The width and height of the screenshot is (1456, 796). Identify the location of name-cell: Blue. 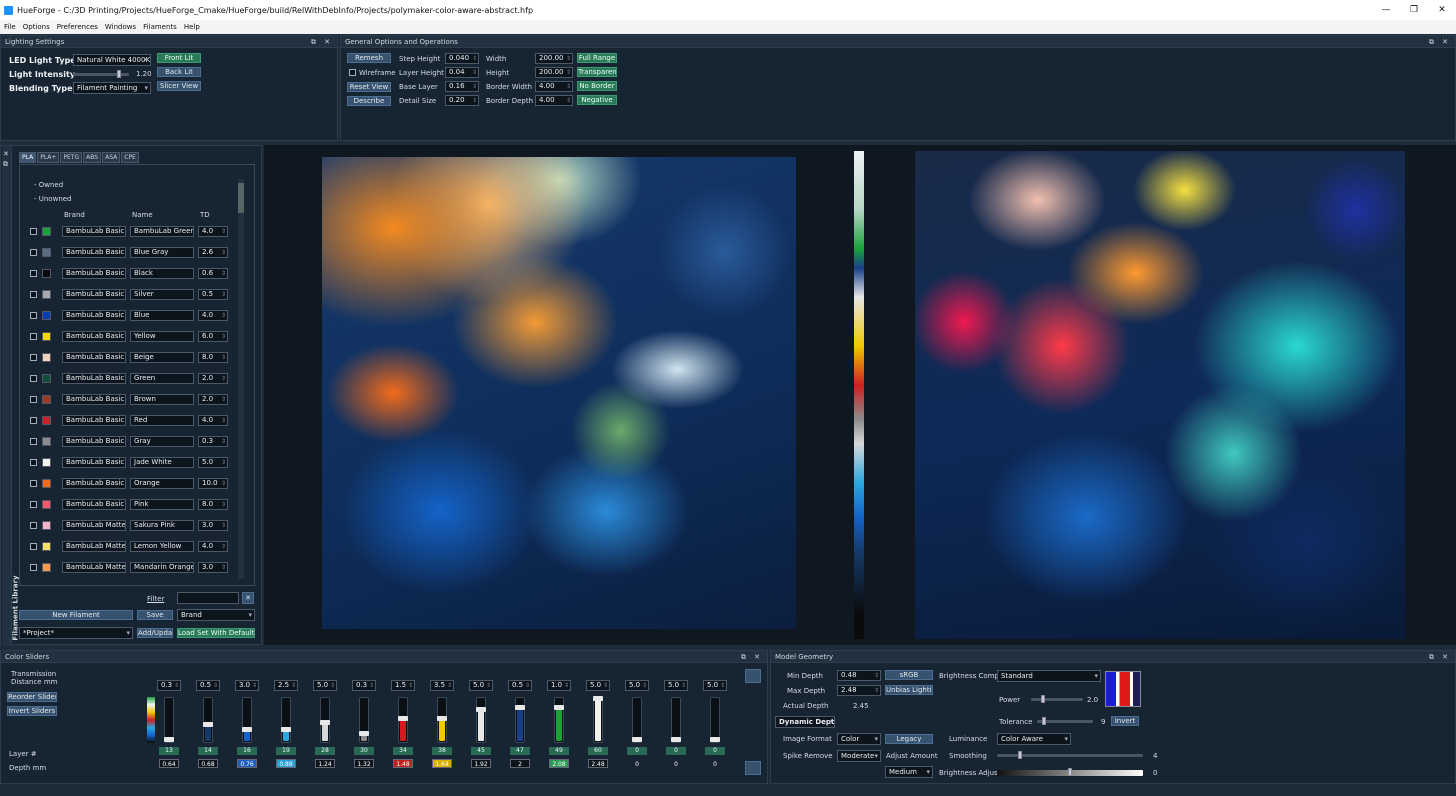
(162, 315).